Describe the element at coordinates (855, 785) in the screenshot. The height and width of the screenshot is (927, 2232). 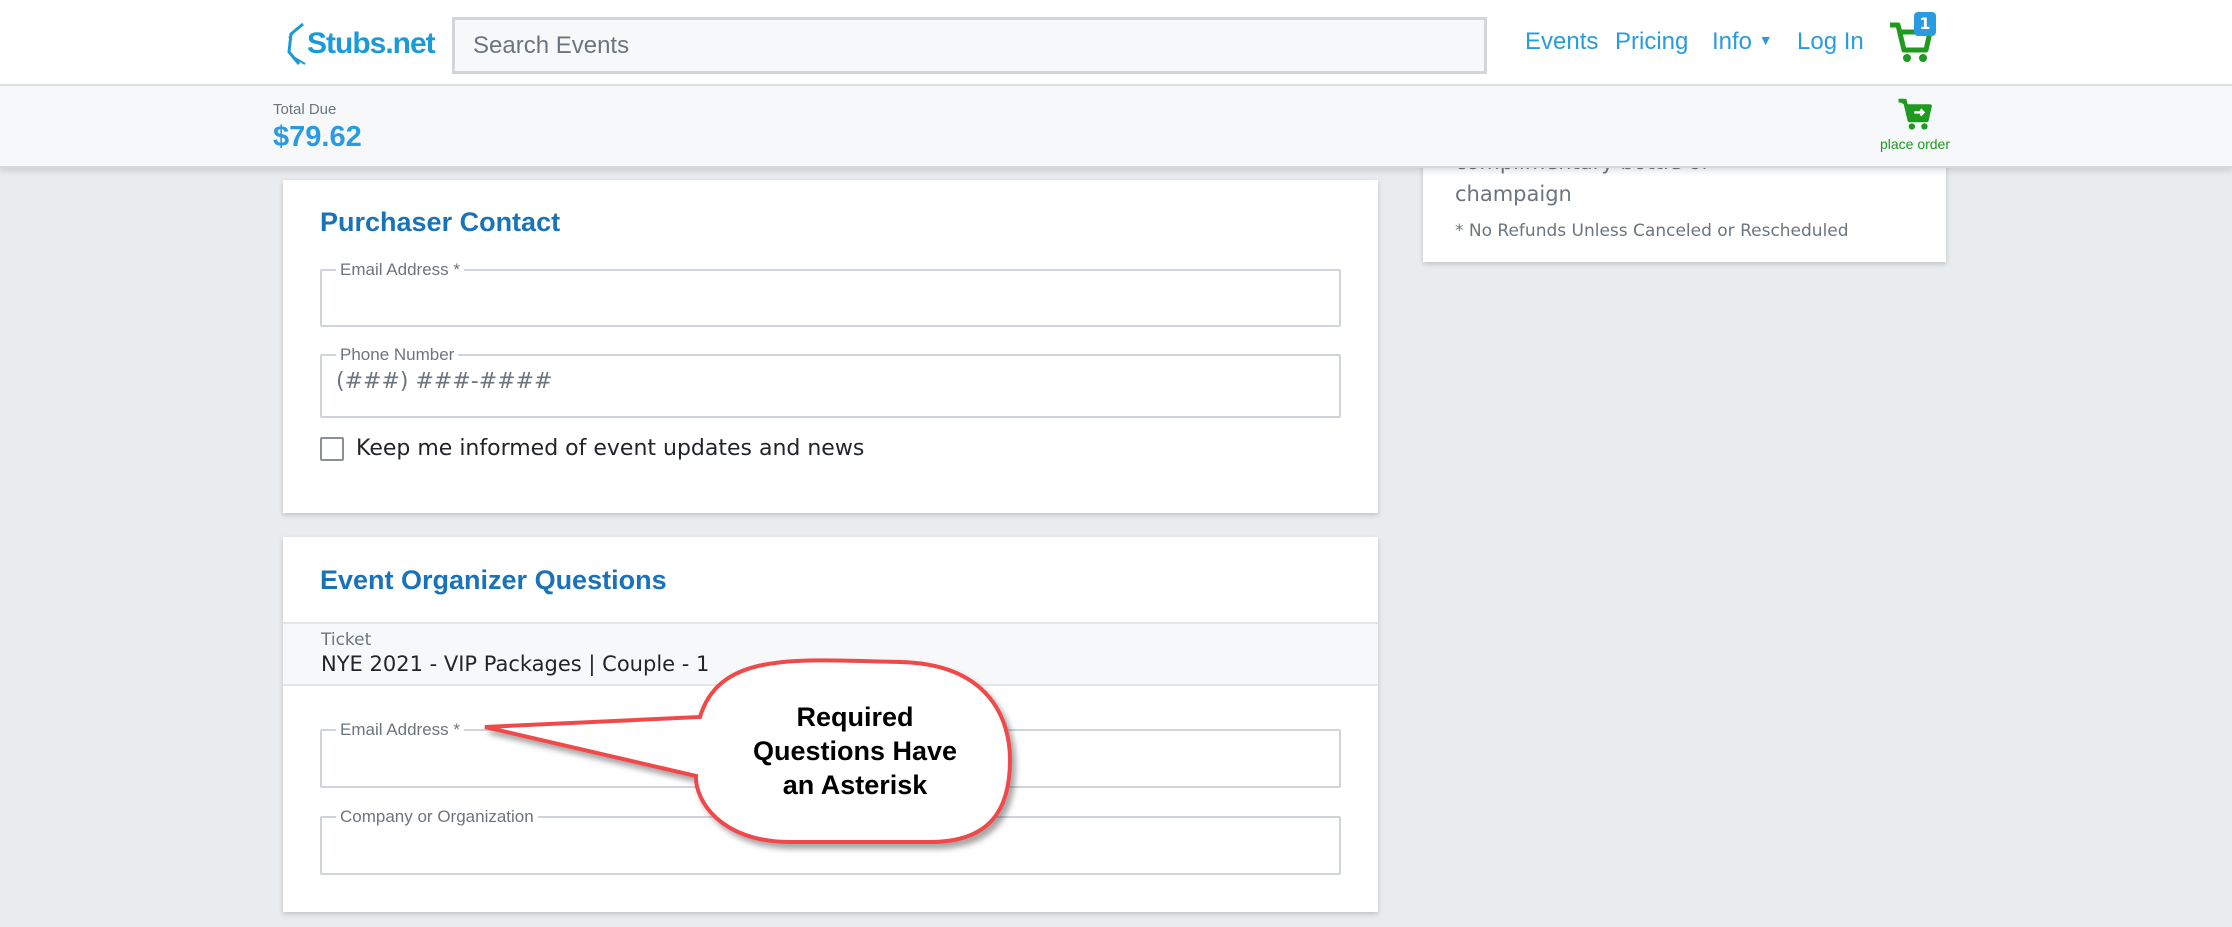
I see `callout-line: an Asterisk` at that location.